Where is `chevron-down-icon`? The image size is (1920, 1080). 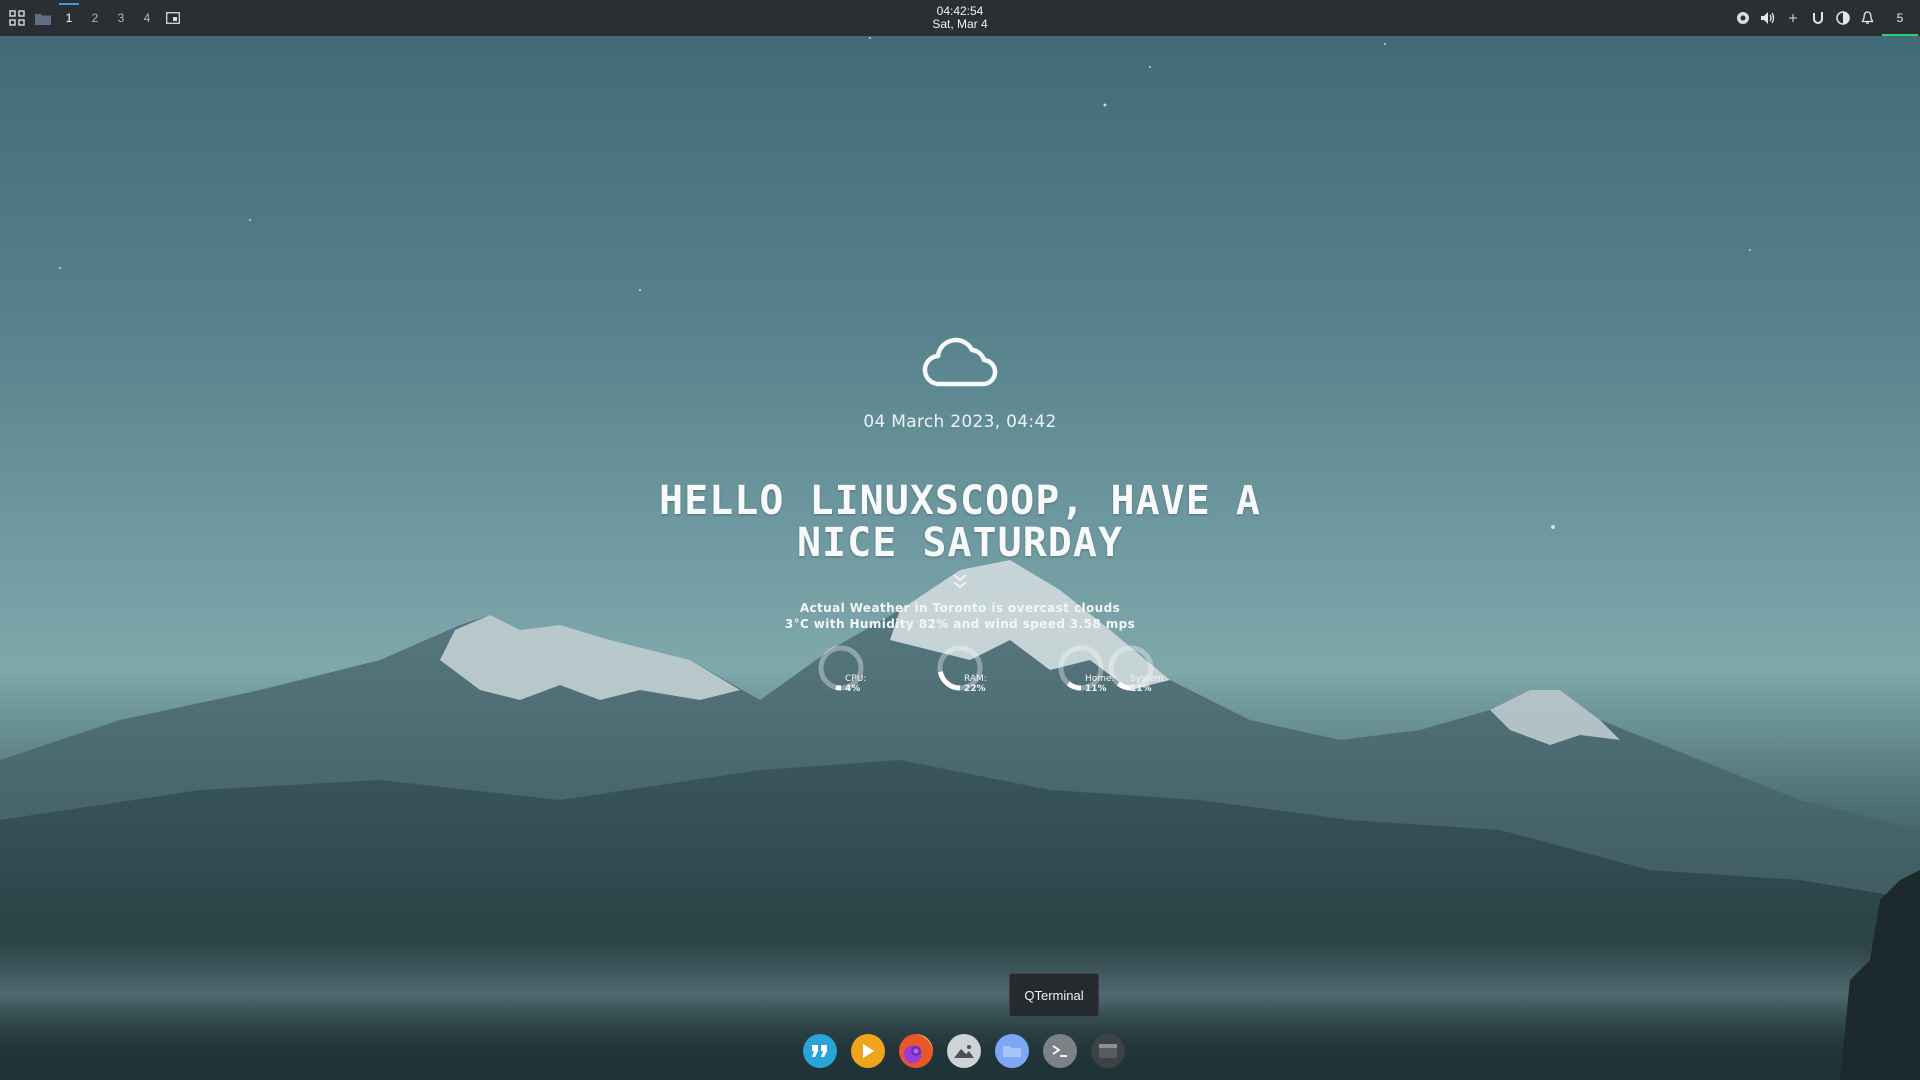
chevron-down-icon is located at coordinates (960, 581).